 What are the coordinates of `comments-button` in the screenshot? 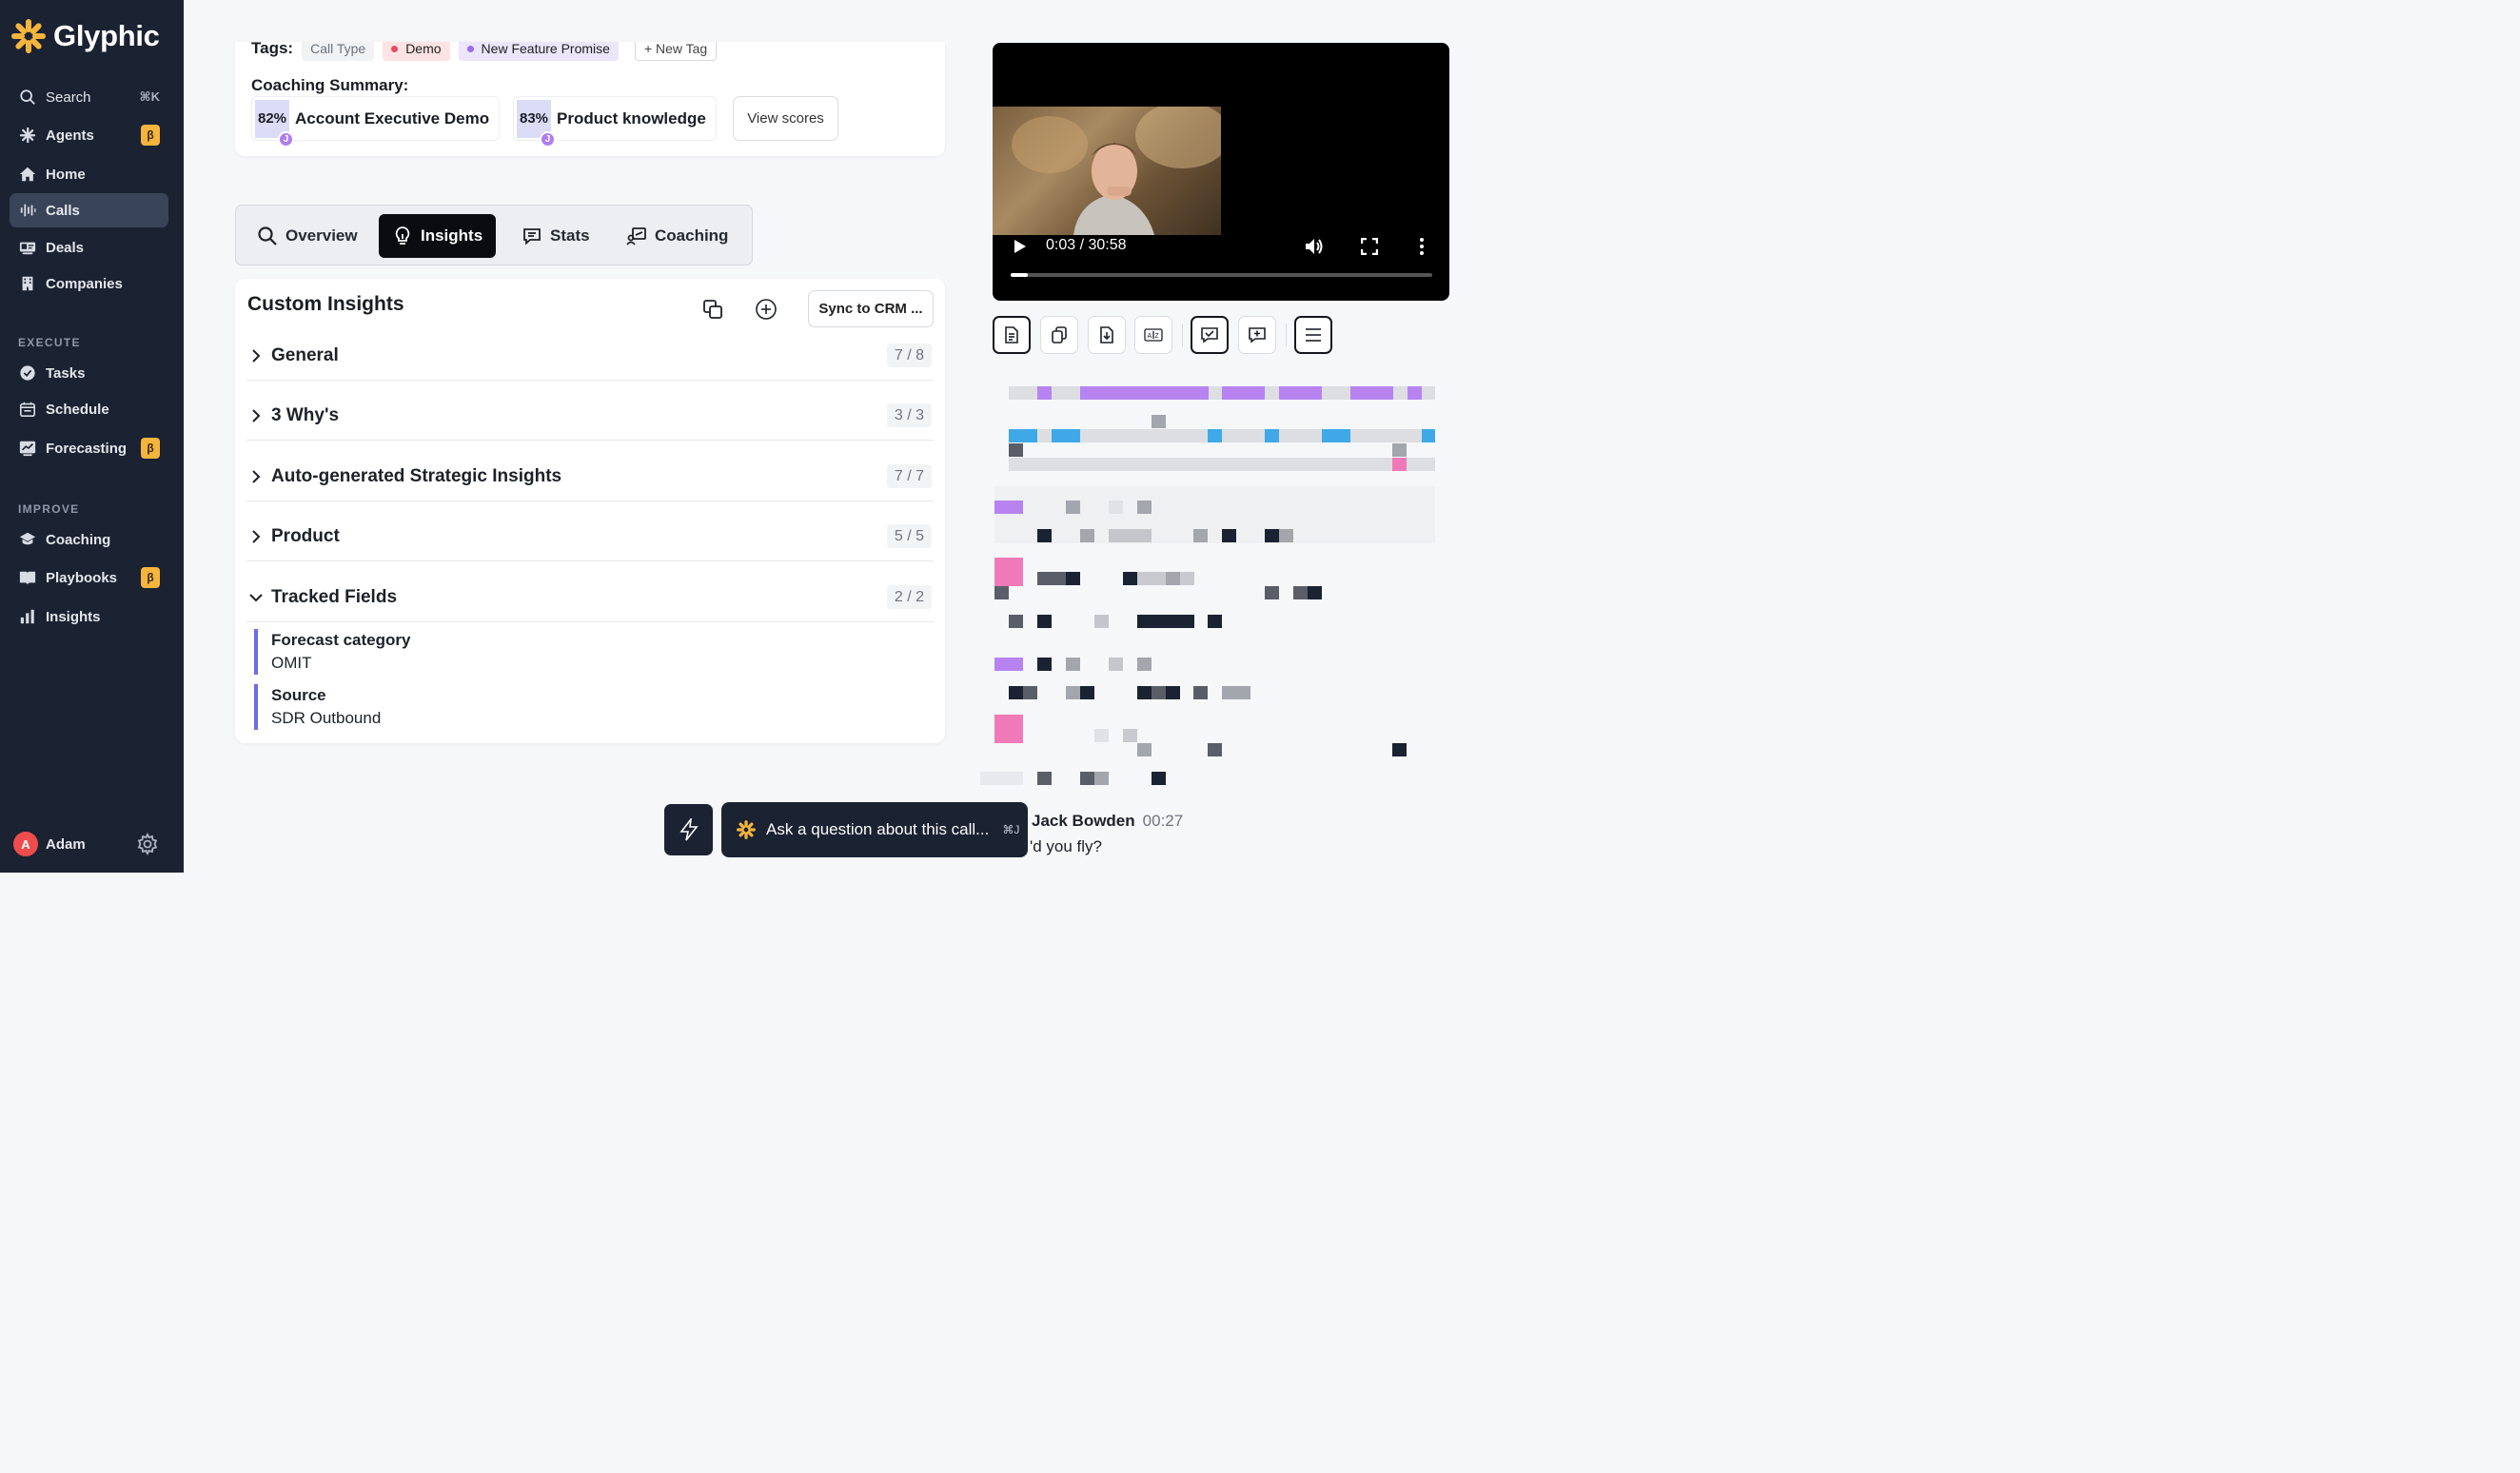 It's located at (1210, 335).